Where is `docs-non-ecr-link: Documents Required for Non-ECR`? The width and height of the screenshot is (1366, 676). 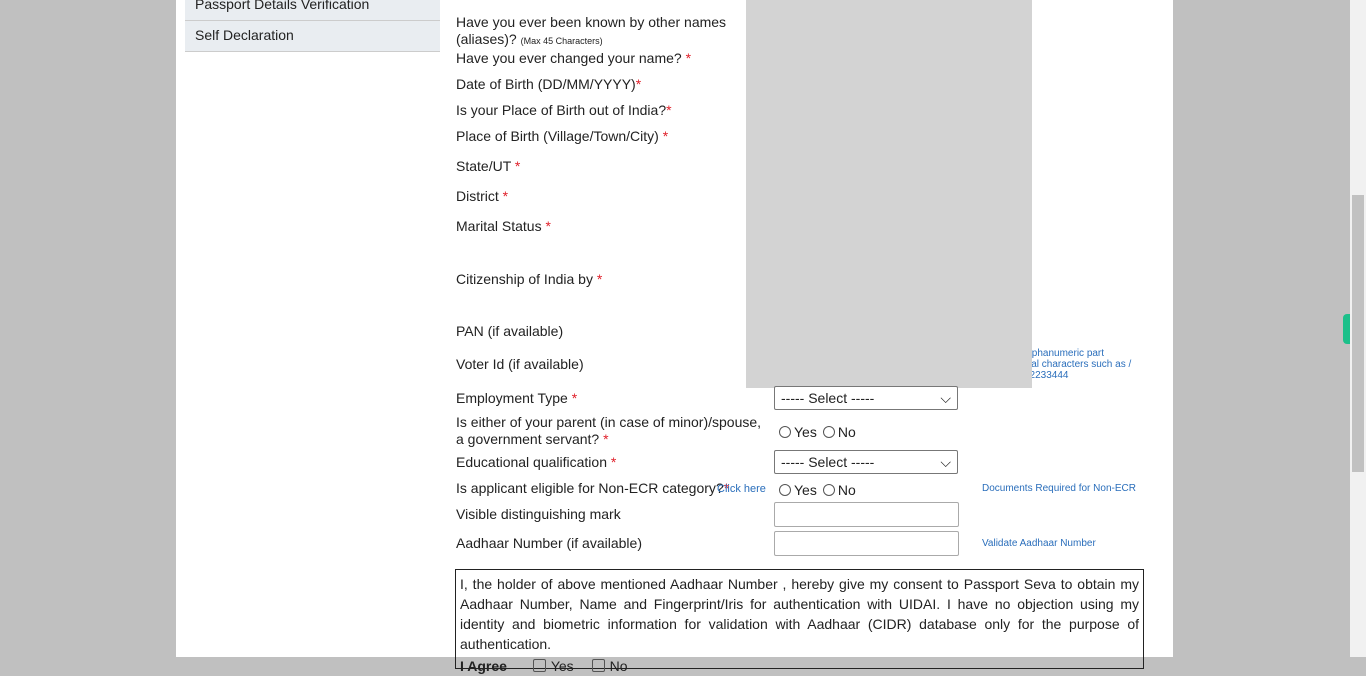 docs-non-ecr-link: Documents Required for Non-ECR is located at coordinates (1059, 488).